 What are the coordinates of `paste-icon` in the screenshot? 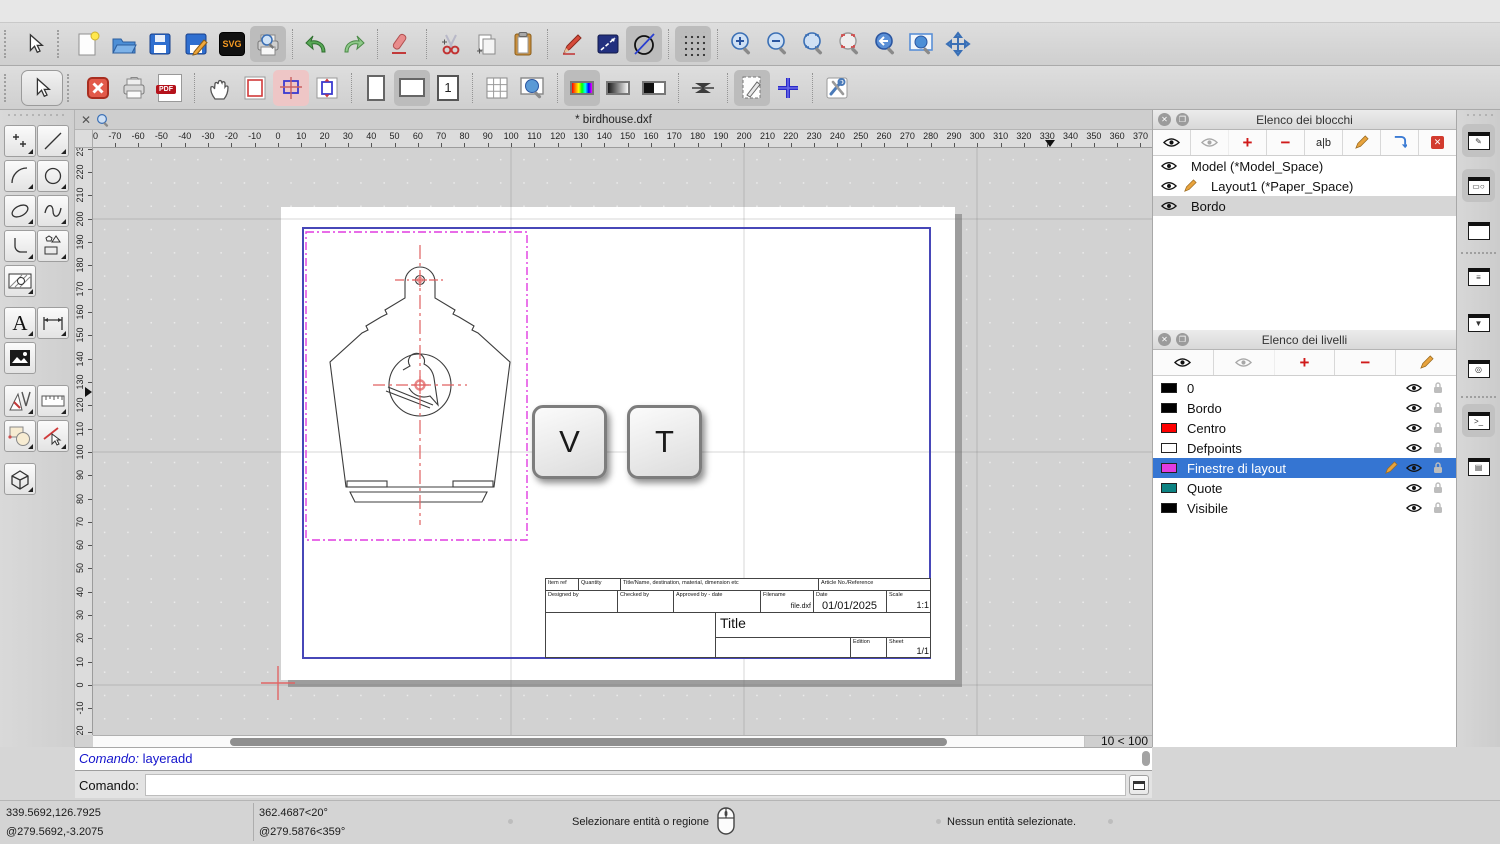 It's located at (523, 44).